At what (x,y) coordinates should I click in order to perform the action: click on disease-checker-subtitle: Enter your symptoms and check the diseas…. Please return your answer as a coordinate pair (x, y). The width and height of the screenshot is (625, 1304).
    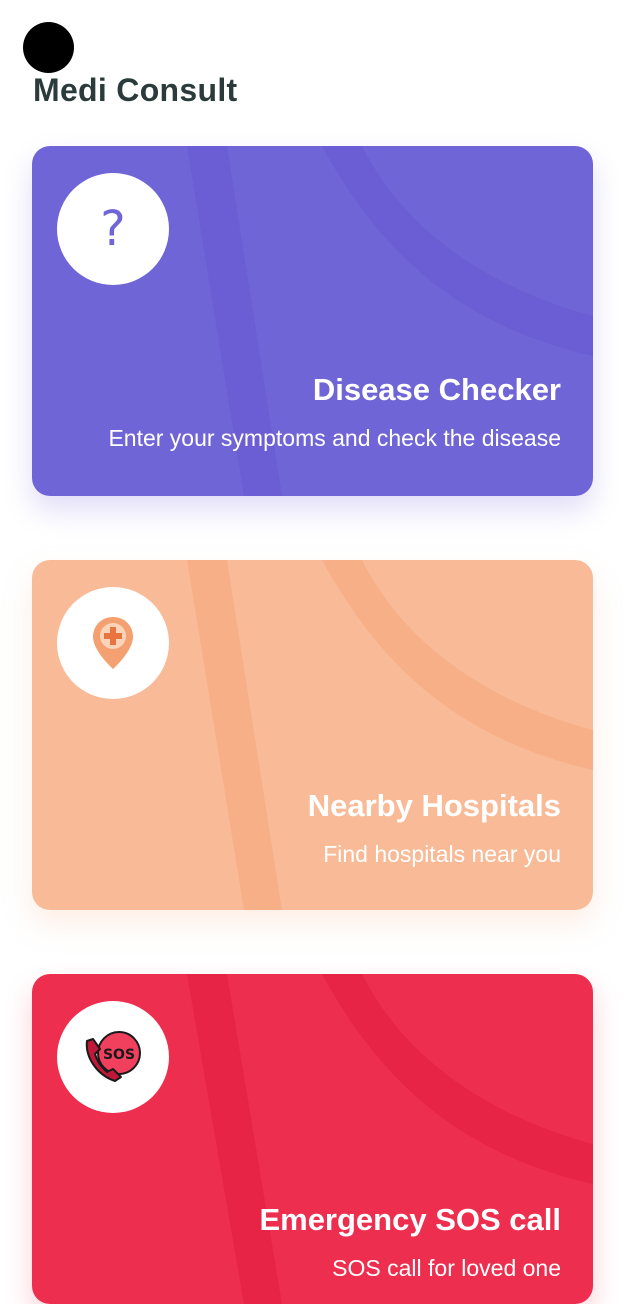
    Looking at the image, I should click on (334, 438).